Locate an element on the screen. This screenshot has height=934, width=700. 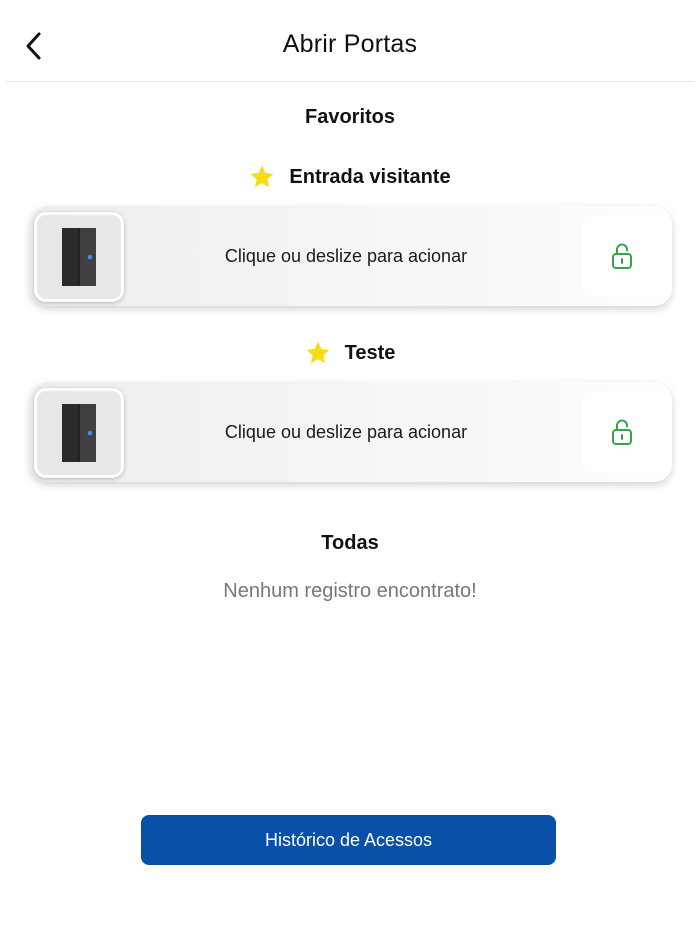
door-label-teste: Teste is located at coordinates (350, 353).